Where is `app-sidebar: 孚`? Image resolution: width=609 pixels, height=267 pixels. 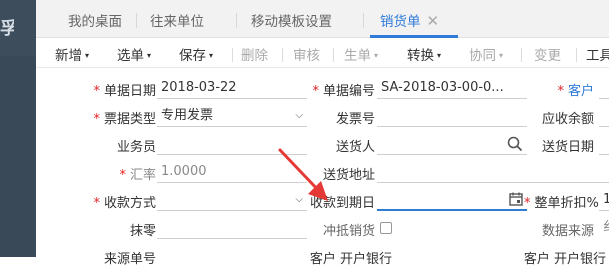
app-sidebar: 孚 is located at coordinates (18, 128).